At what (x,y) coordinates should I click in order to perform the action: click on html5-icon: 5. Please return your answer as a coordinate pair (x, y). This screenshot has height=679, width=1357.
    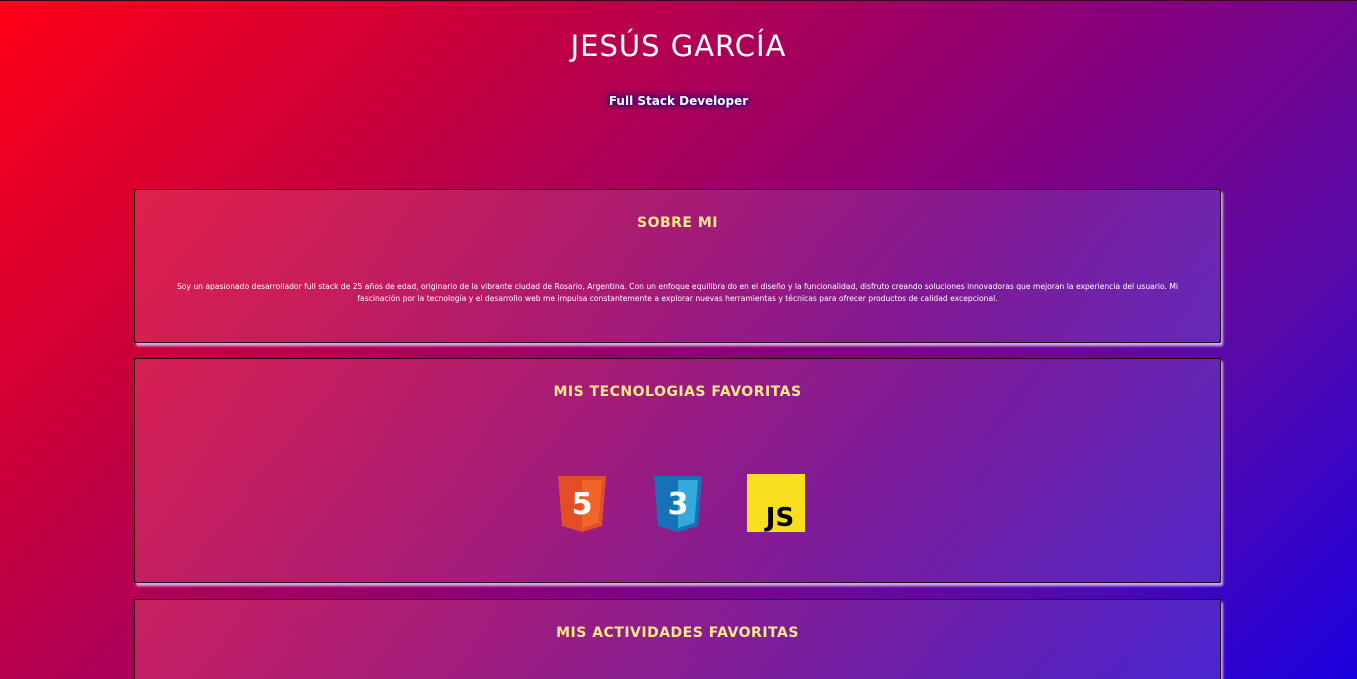
    Looking at the image, I should click on (582, 504).